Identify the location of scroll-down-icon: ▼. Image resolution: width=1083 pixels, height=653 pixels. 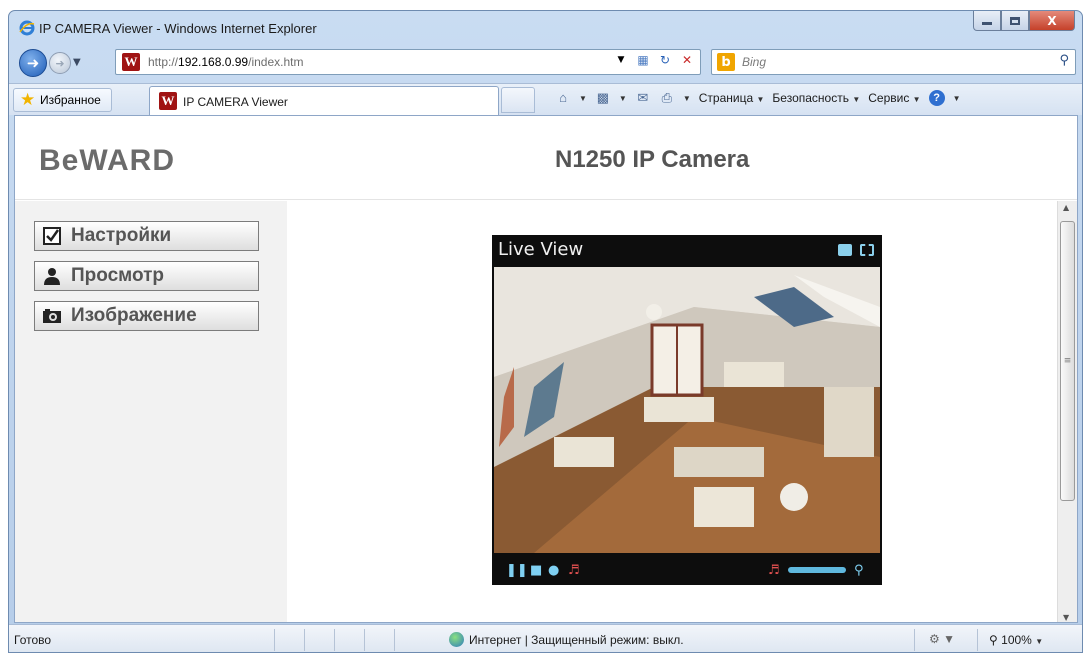
(1066, 617).